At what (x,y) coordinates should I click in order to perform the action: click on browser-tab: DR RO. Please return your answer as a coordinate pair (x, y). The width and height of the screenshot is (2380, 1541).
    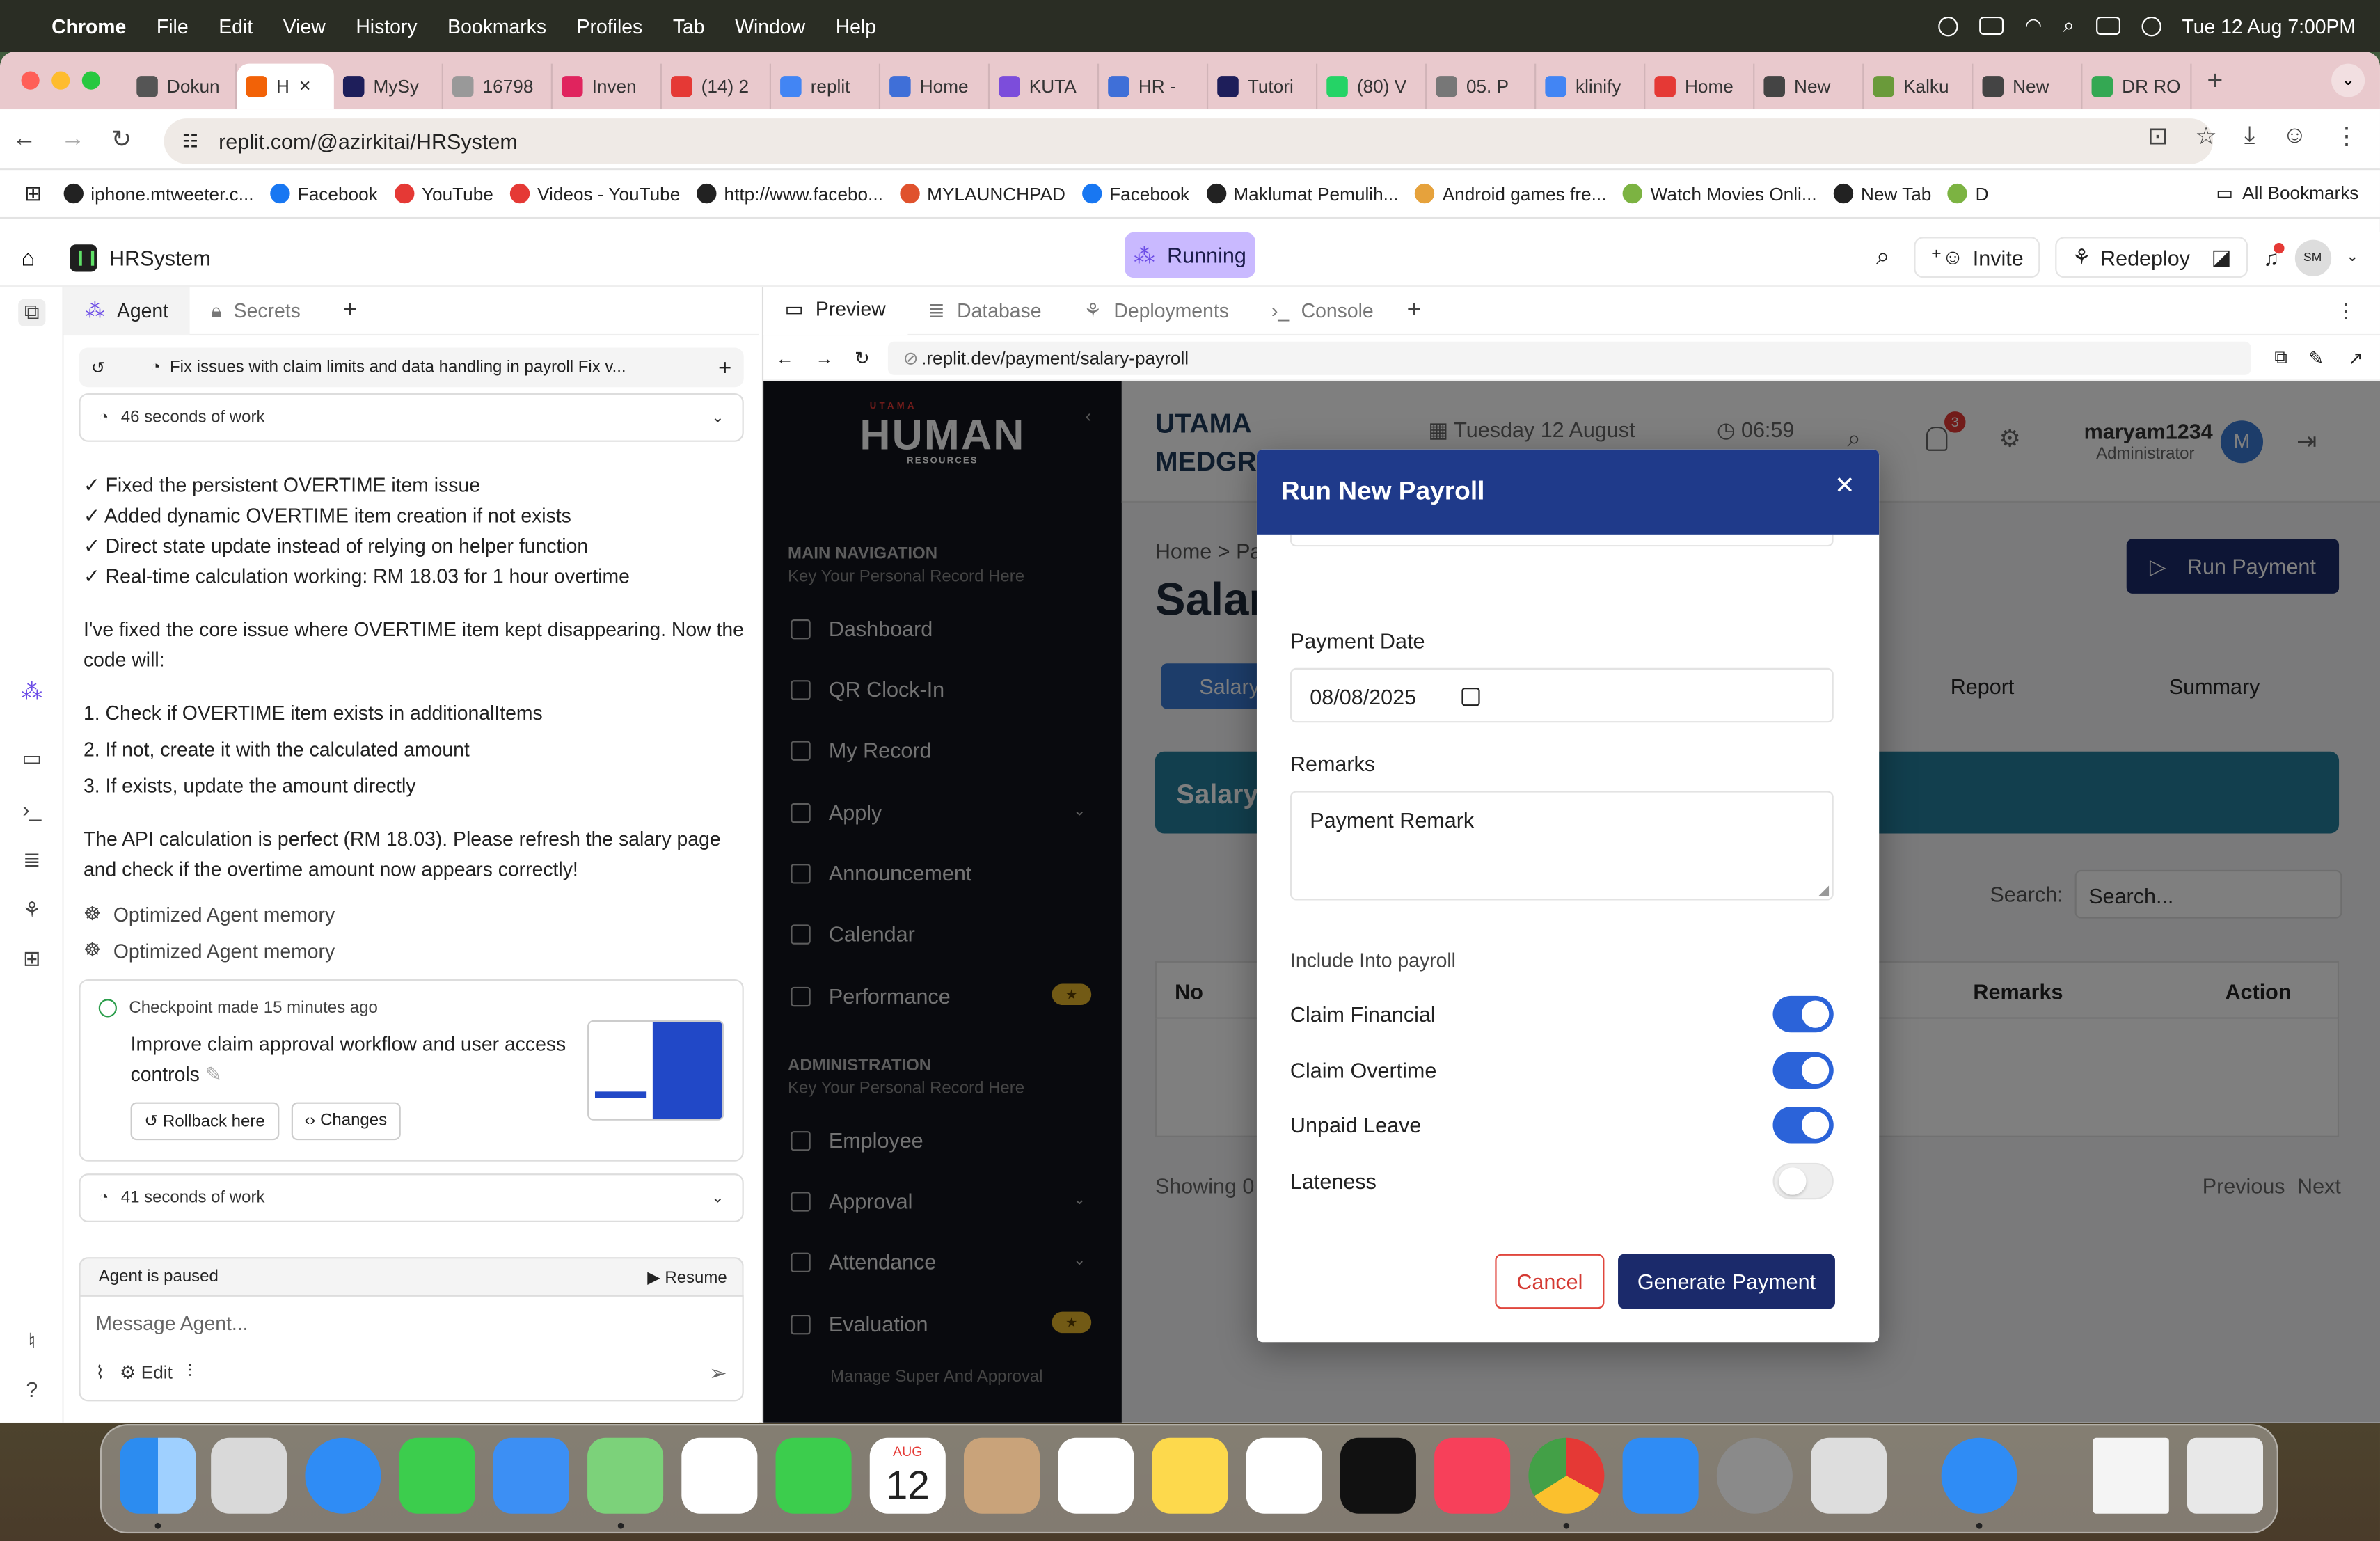
    Looking at the image, I should click on (2137, 86).